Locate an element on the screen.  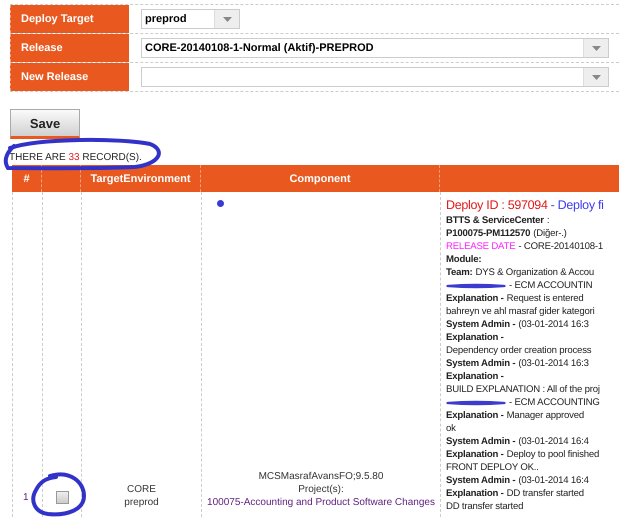
detail-text: Explanation -Deploy to pool finished is located at coordinates (523, 454).